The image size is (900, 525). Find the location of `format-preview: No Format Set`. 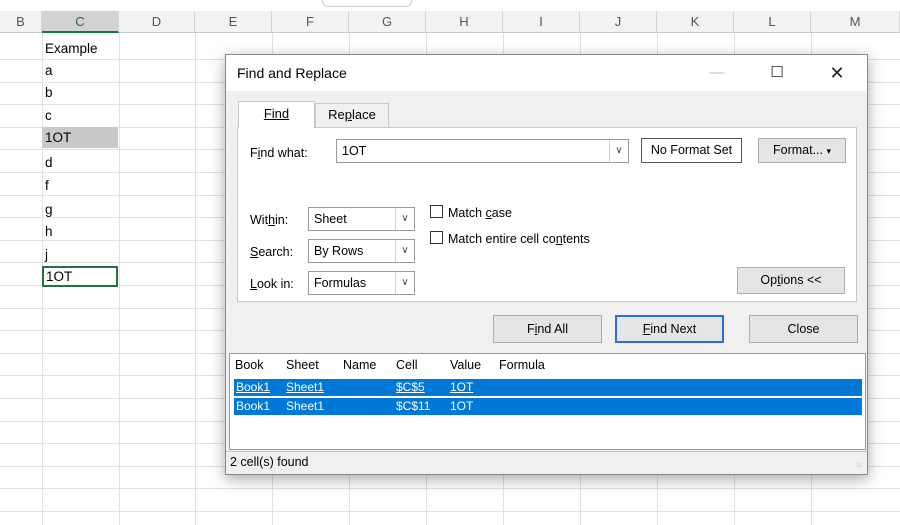

format-preview: No Format Set is located at coordinates (691, 150).